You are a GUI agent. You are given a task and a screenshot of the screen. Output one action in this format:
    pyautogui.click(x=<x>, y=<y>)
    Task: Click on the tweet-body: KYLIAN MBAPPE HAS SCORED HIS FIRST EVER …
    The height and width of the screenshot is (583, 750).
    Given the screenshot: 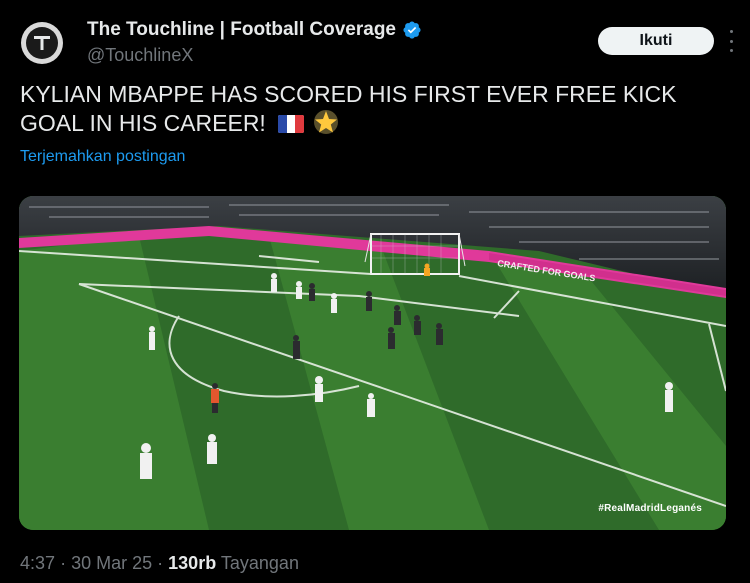 What is the action you would take?
    pyautogui.click(x=348, y=108)
    